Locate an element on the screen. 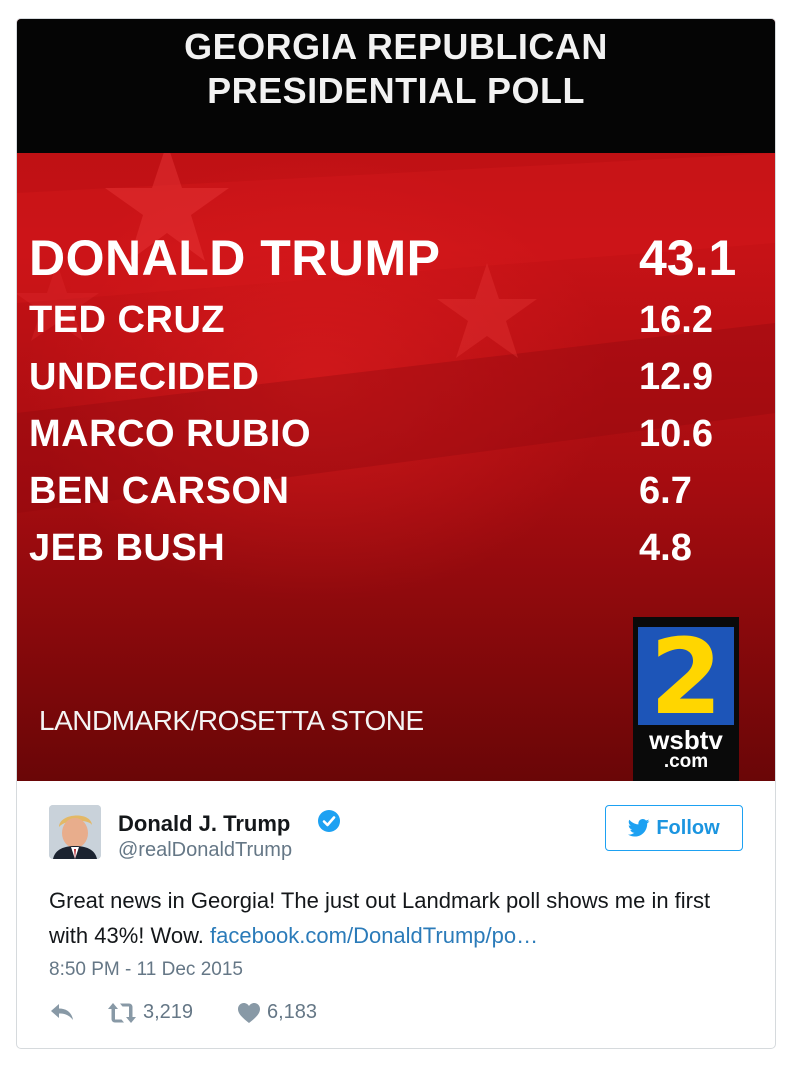  reply-button is located at coordinates (62, 1012).